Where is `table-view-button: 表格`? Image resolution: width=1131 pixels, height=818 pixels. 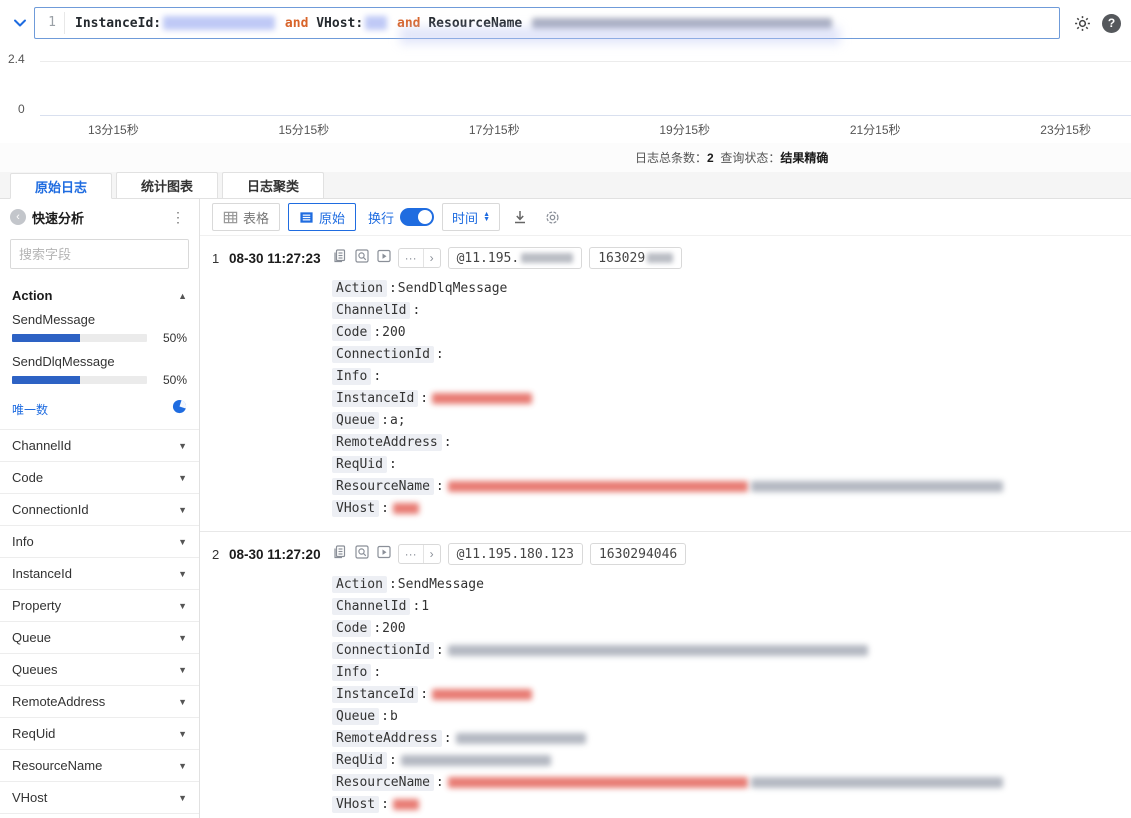 table-view-button: 表格 is located at coordinates (246, 217).